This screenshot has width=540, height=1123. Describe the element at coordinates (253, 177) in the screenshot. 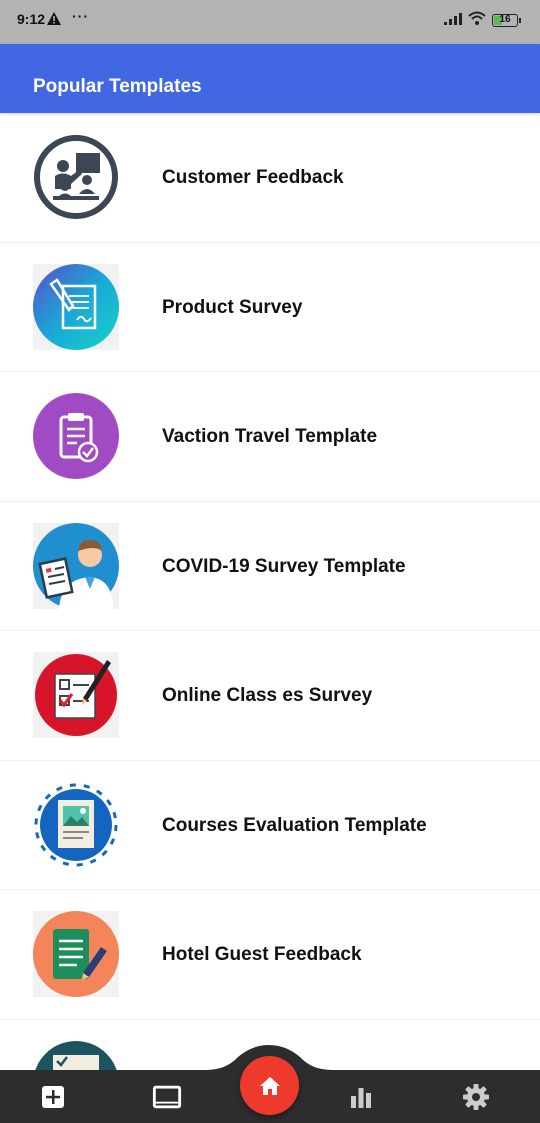

I see `template-label: Customer Feedback` at that location.